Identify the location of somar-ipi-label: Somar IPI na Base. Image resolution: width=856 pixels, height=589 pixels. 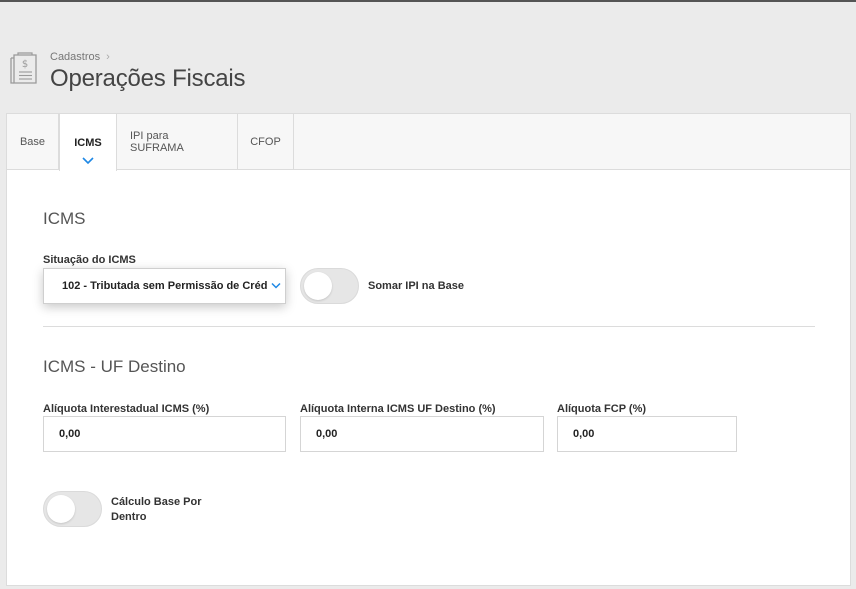
(416, 286).